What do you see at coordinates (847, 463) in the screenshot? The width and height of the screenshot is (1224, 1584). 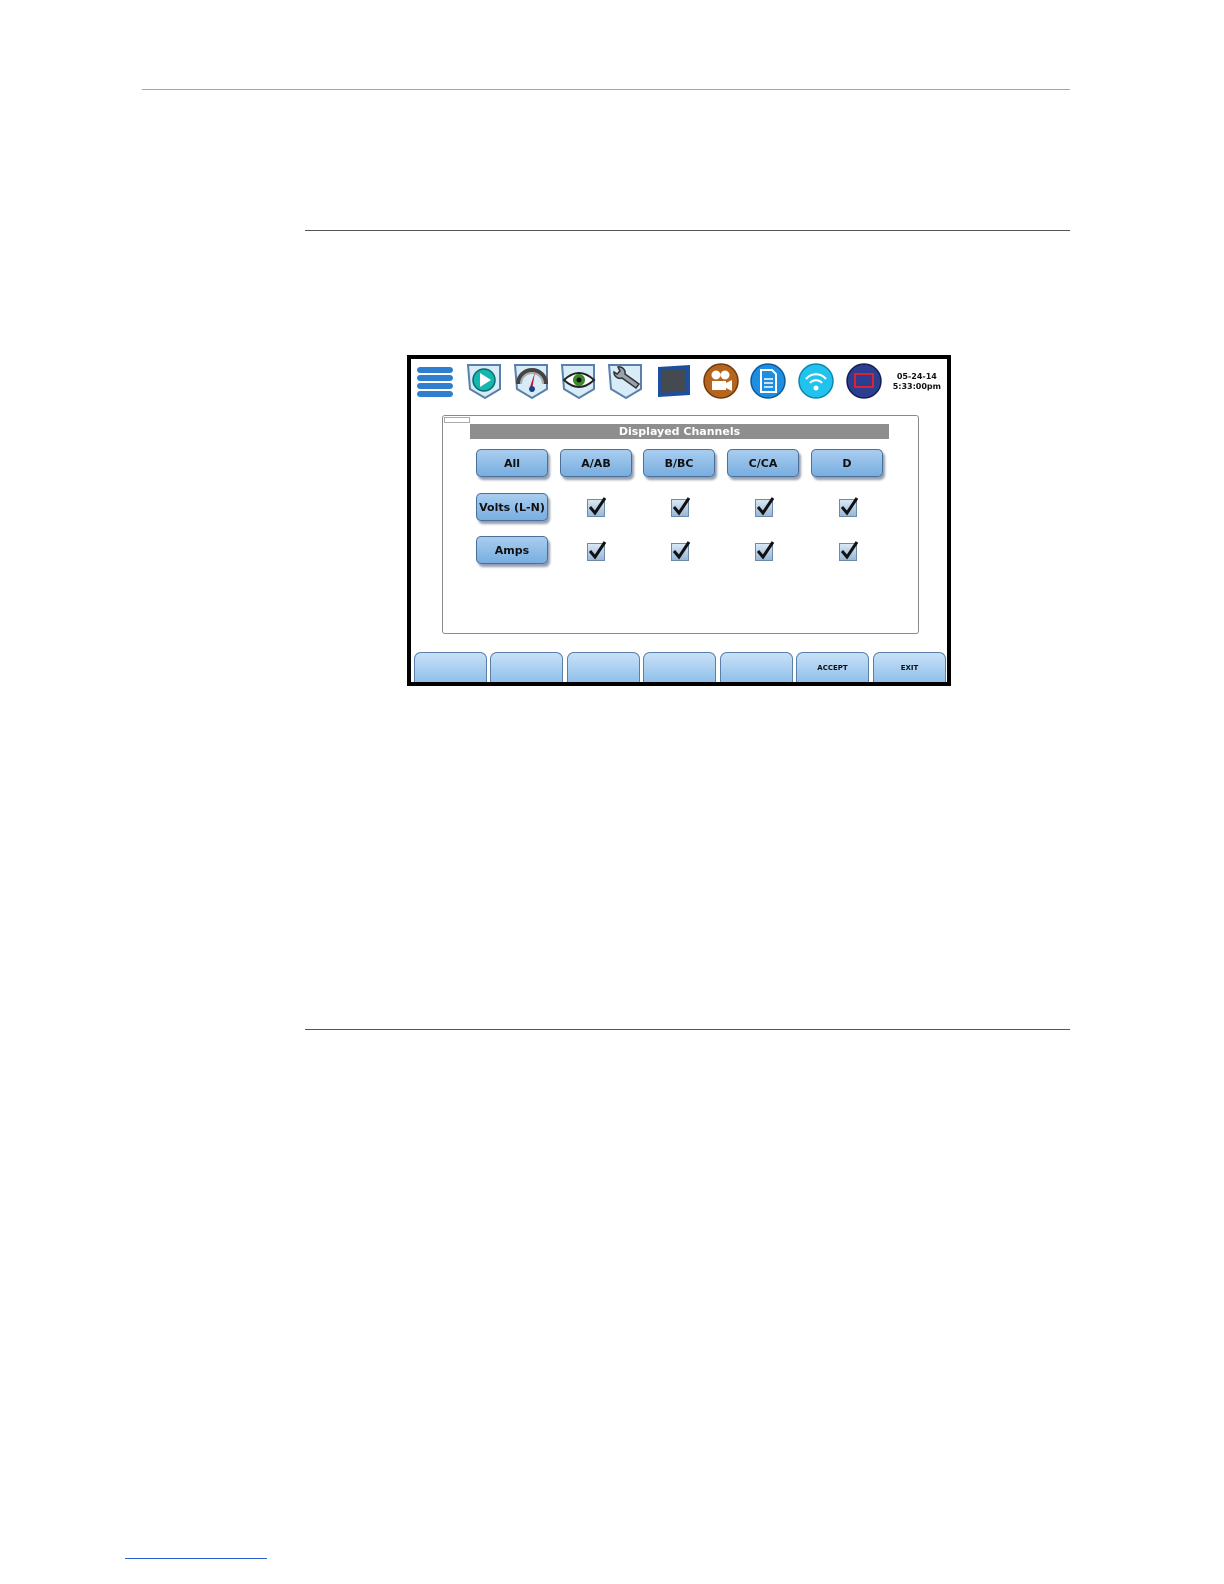 I see `column-button-d: D` at bounding box center [847, 463].